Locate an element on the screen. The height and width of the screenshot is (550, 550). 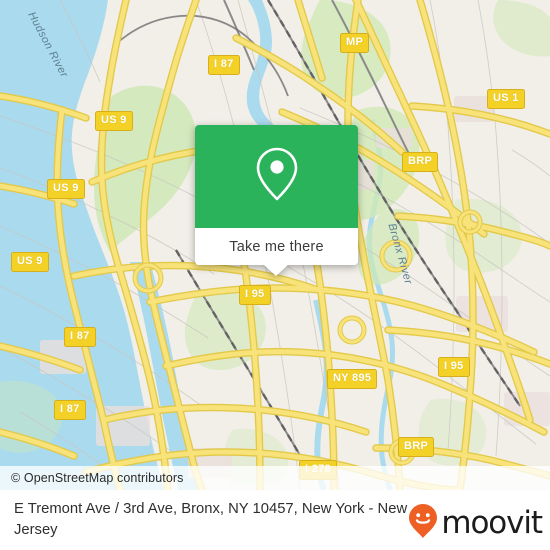
shield-i95-lower: I 95 is located at coordinates (454, 367).